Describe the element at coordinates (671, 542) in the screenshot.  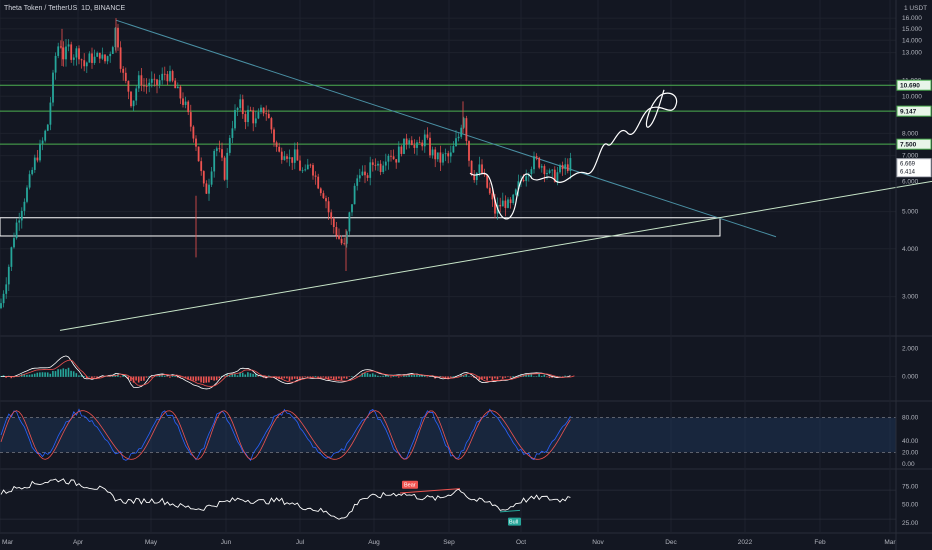
I see `x-tick-label: Dec` at that location.